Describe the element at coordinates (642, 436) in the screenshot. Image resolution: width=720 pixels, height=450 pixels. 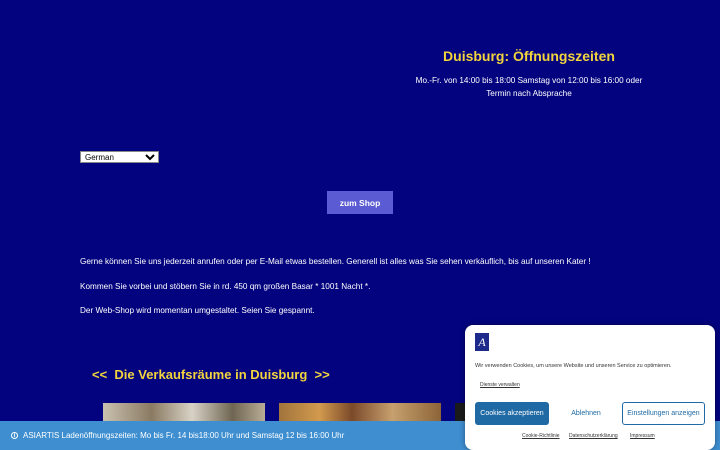
I see `imprint-link: Impressum` at that location.